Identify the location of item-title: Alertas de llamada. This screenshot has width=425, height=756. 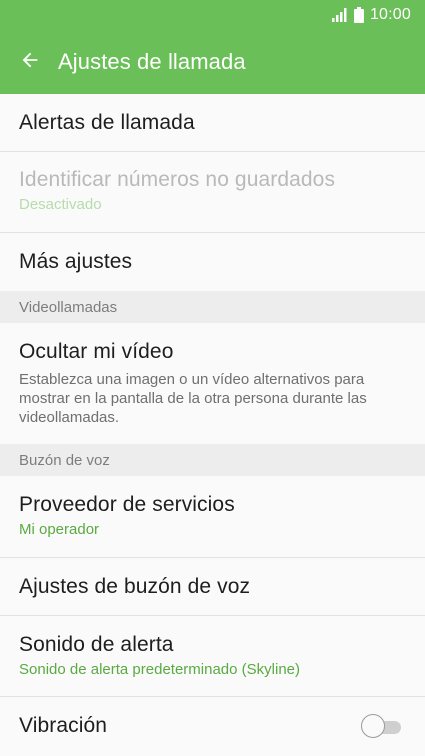
(107, 122).